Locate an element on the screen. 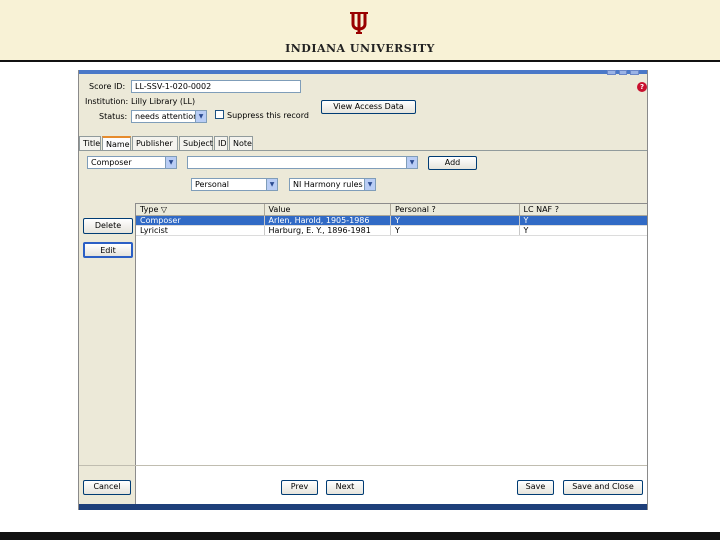 The width and height of the screenshot is (720, 540). next-button: Next is located at coordinates (345, 487).